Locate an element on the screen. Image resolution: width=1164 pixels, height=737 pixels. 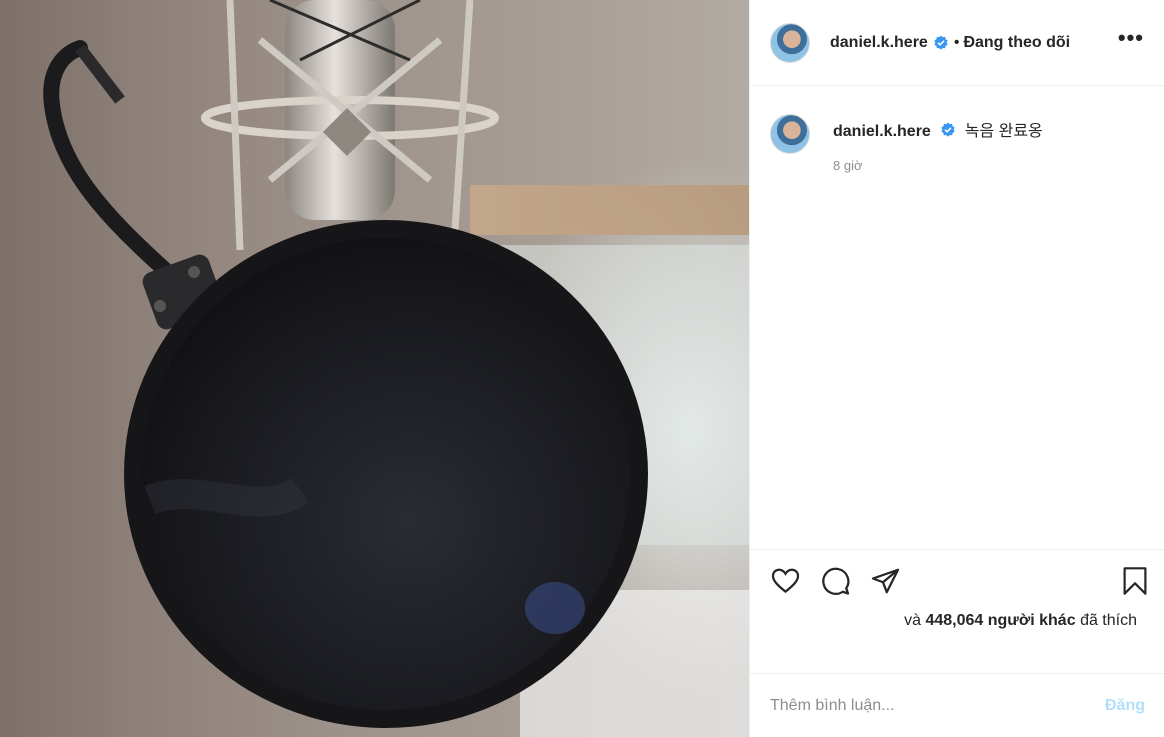
bookmark-icon is located at coordinates (1135, 581).